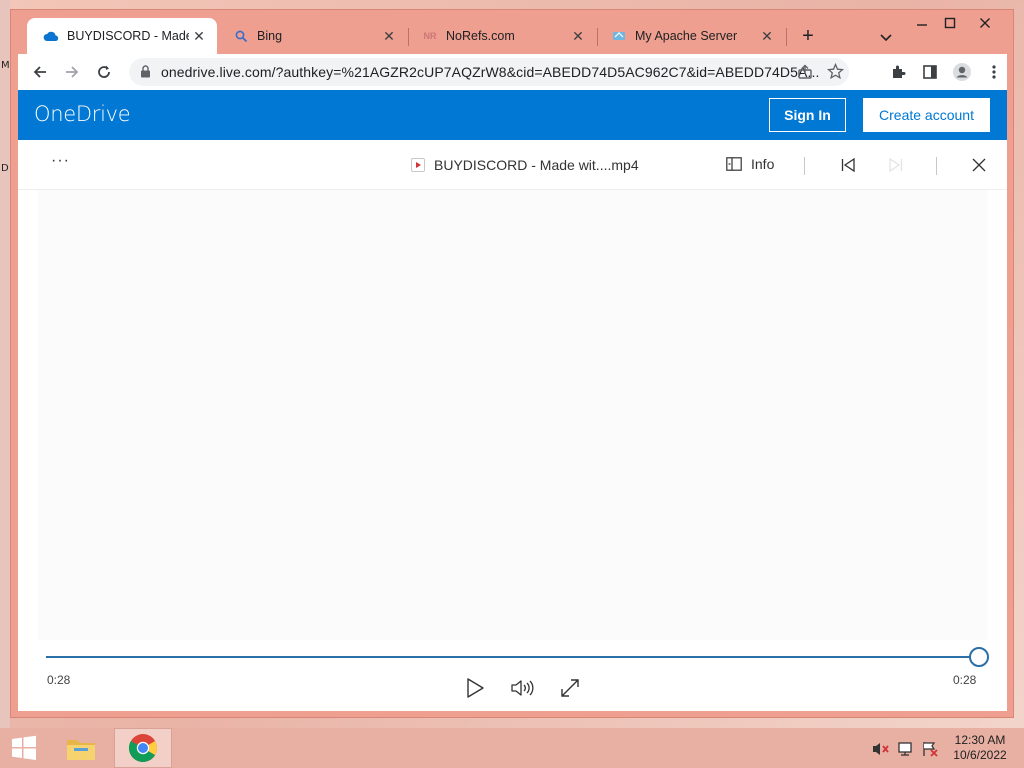 Image resolution: width=1024 pixels, height=768 pixels. I want to click on side-panel-icon, so click(930, 72).